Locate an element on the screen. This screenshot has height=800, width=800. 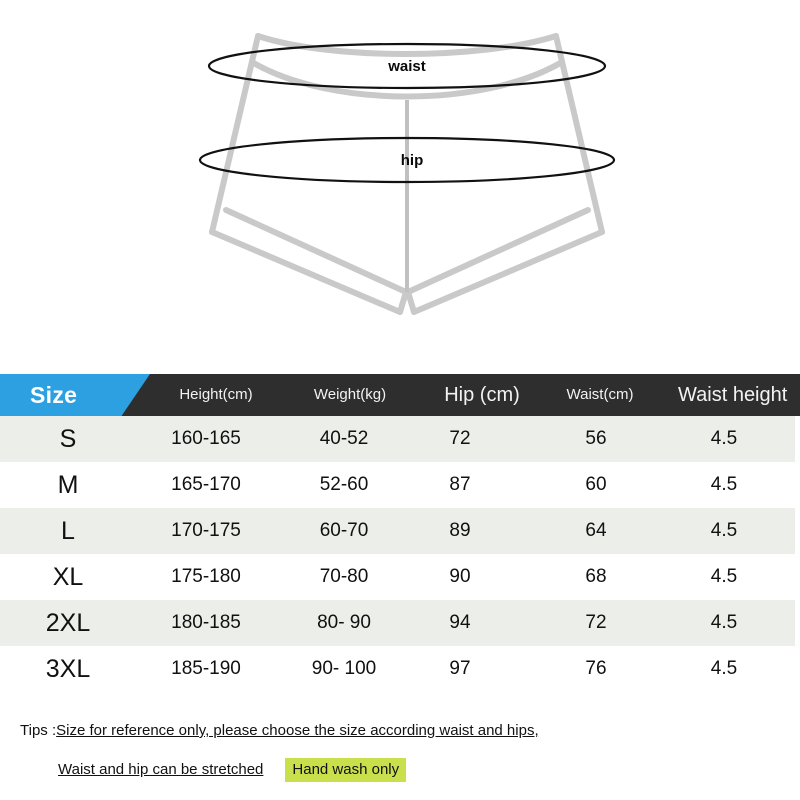
cell-waist: 76 is located at coordinates (596, 668).